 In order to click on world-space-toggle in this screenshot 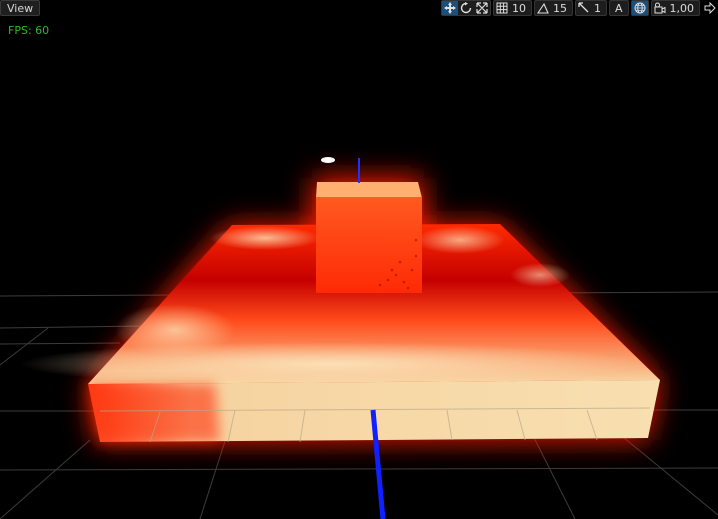, I will do `click(639, 8)`.